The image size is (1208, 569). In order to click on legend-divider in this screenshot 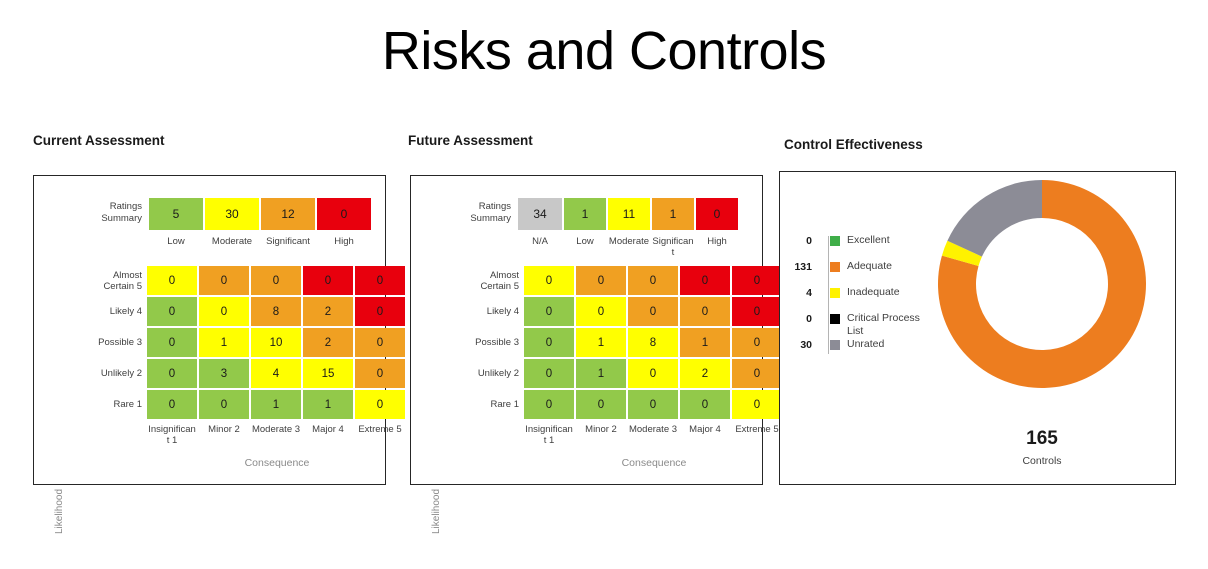, I will do `click(828, 295)`.